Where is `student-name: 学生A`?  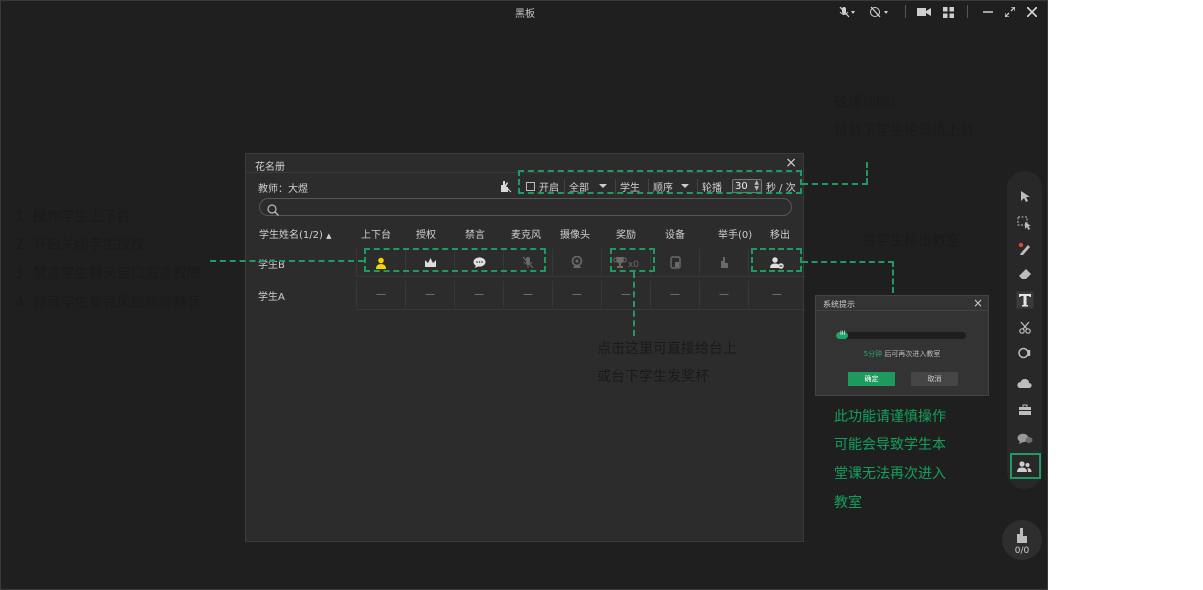
student-name: 学生A is located at coordinates (271, 297).